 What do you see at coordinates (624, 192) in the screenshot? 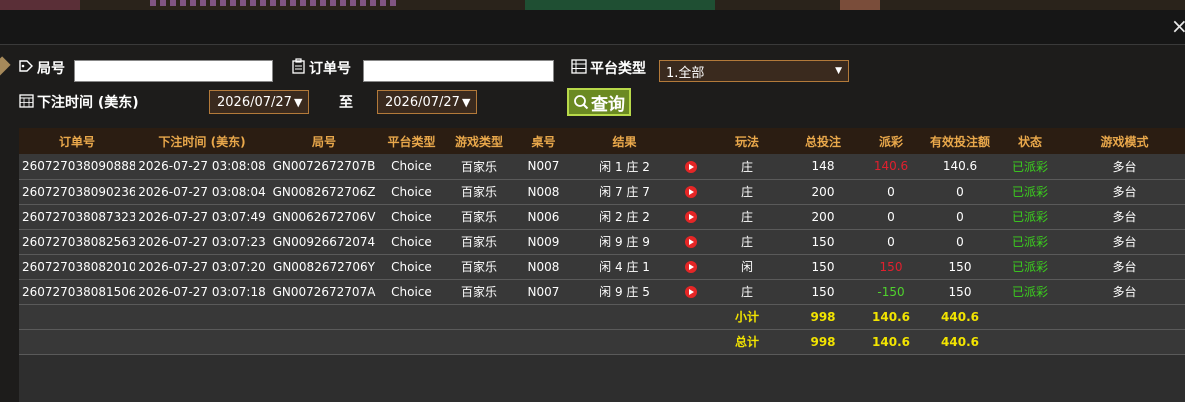
I see `result-cell: 闲 7 庄 7` at bounding box center [624, 192].